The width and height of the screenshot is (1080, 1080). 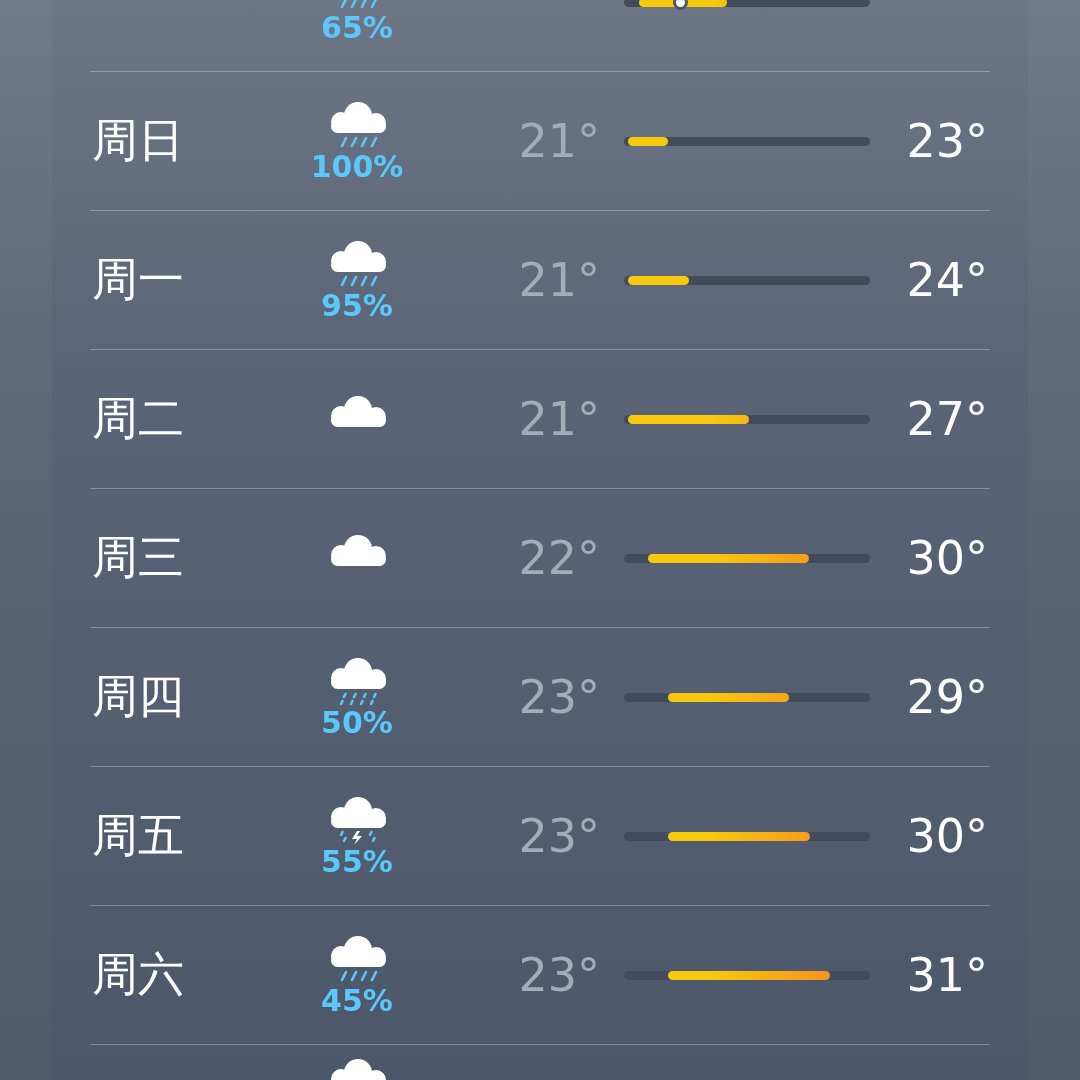 What do you see at coordinates (947, 975) in the screenshot?
I see `high-temperature: 31°` at bounding box center [947, 975].